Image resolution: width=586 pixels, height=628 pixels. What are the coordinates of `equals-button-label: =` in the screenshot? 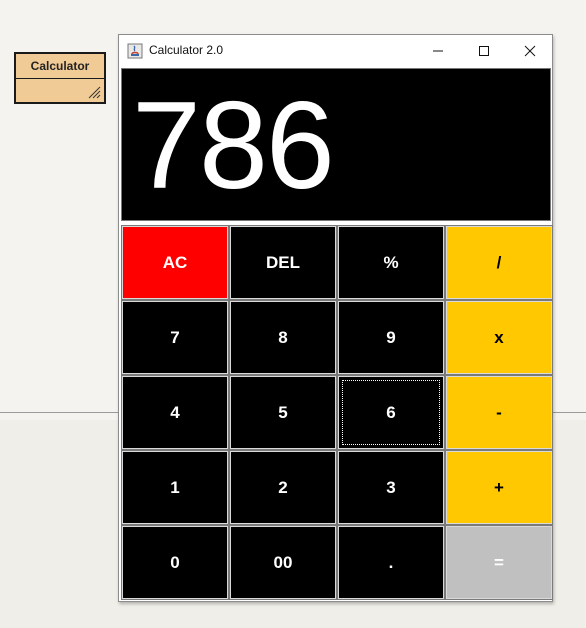 It's located at (499, 562).